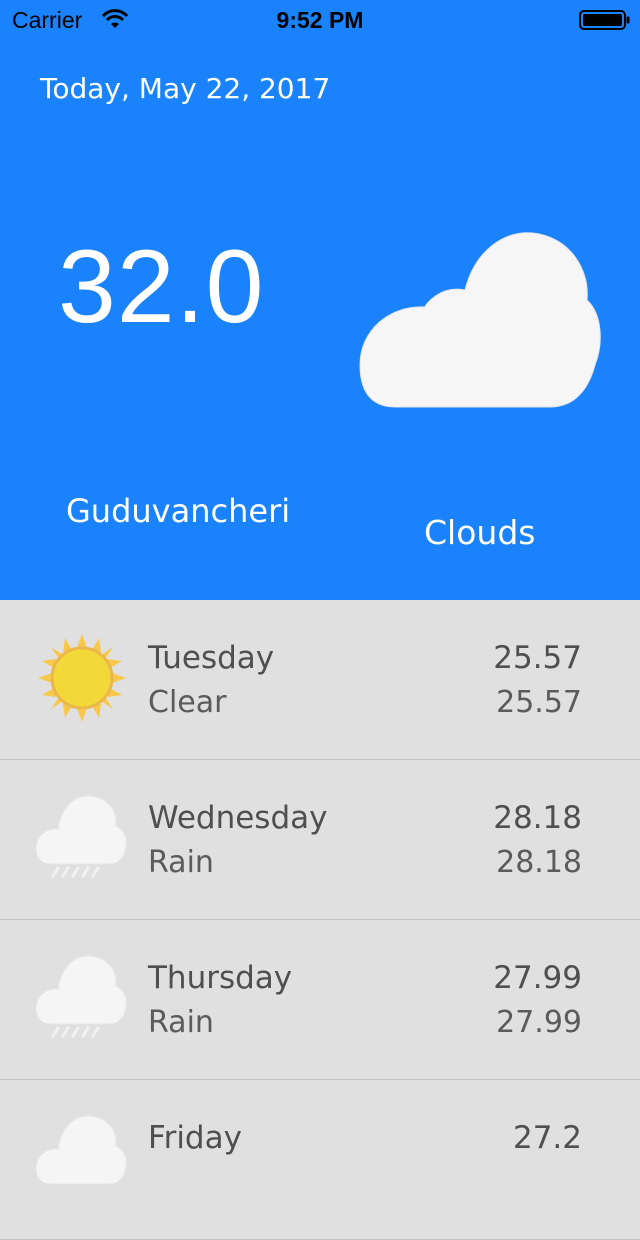  What do you see at coordinates (539, 702) in the screenshot?
I see `forecast-min-temp: 25.57` at bounding box center [539, 702].